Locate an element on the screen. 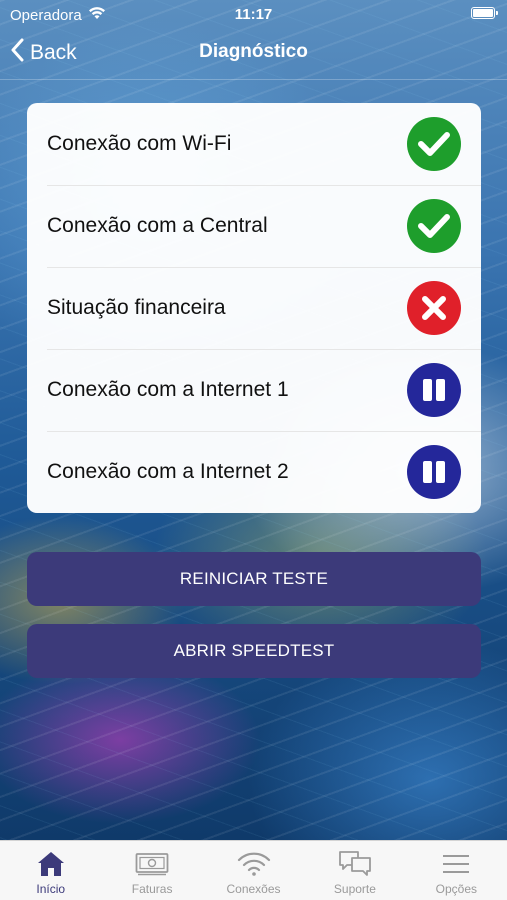  tab-conexoes: Conexões is located at coordinates (253, 870).